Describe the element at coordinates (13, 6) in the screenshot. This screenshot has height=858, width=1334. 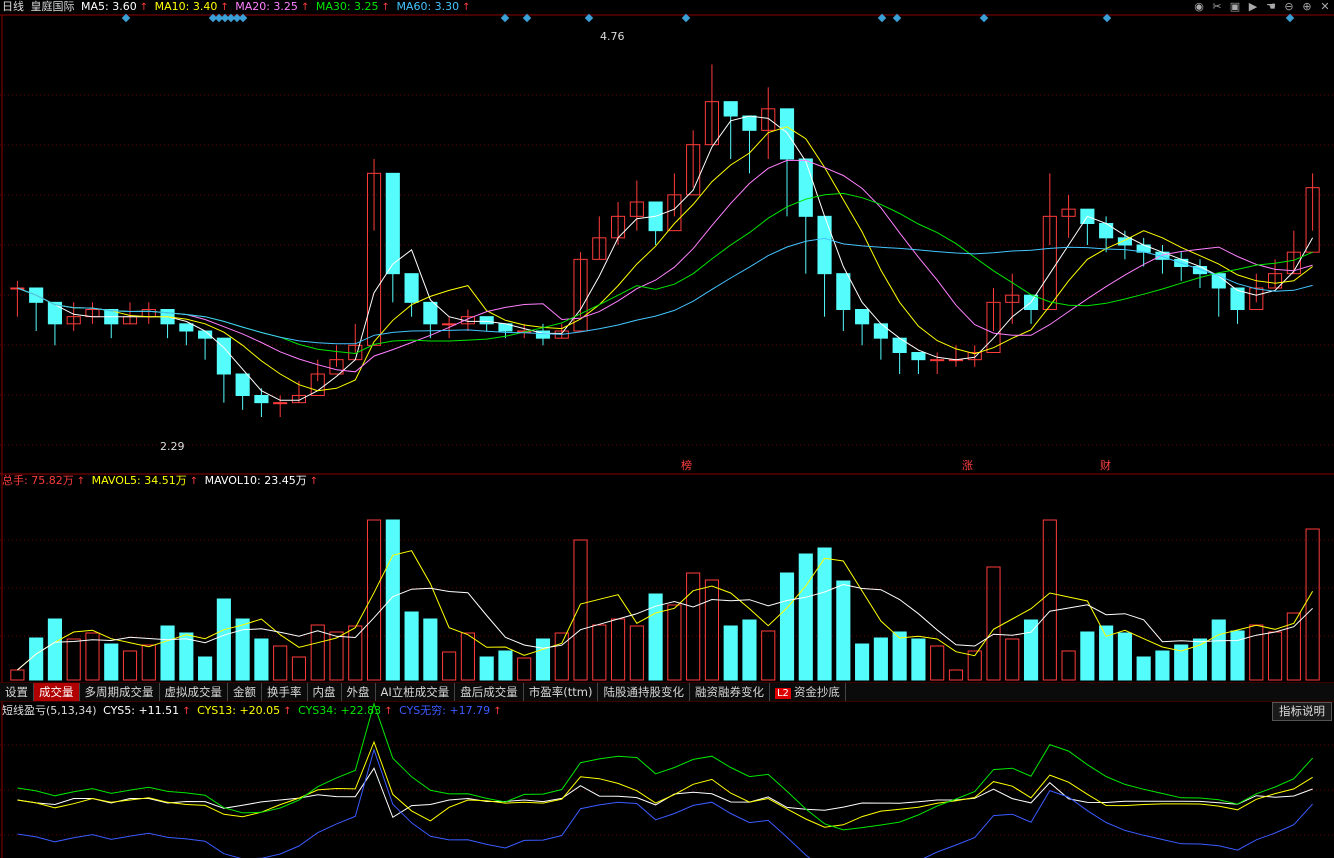
I see `period-label: 日线` at that location.